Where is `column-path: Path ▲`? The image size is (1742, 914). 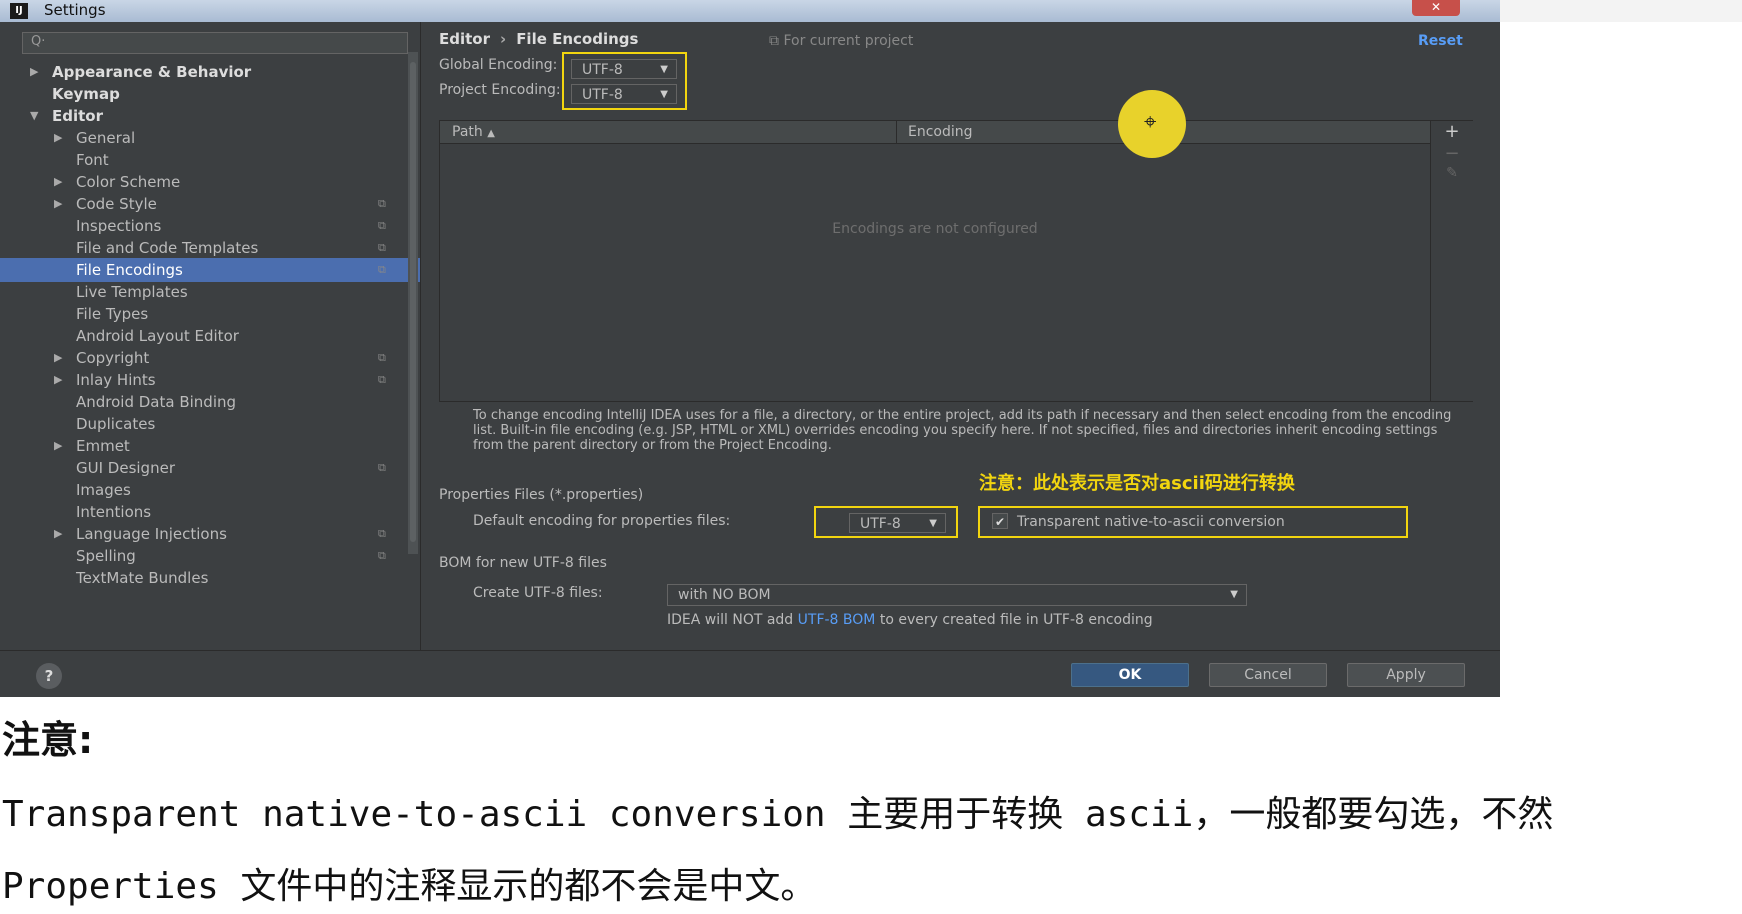 column-path: Path ▲ is located at coordinates (473, 132).